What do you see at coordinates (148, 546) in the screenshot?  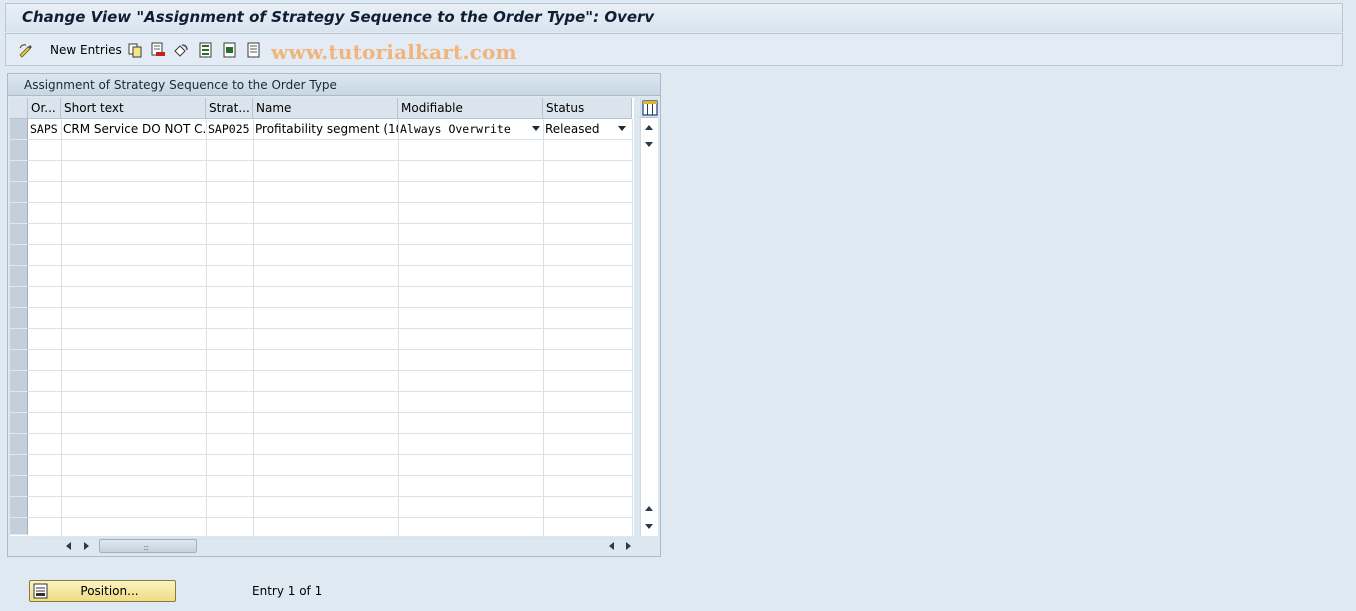 I see `scroll-thumb: :::` at bounding box center [148, 546].